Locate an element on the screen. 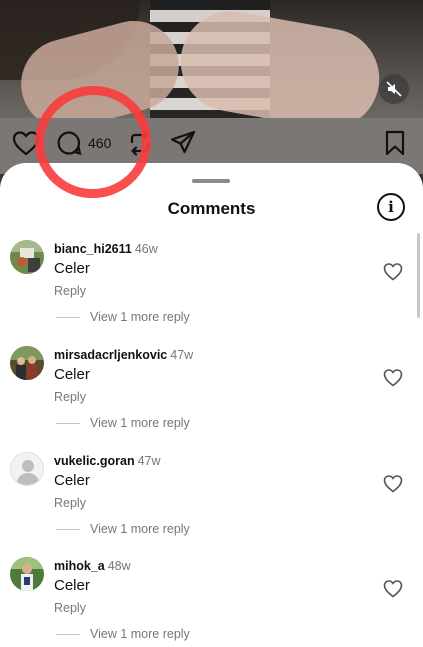 The image size is (423, 647). video-frame-hand-right is located at coordinates (280, 60).